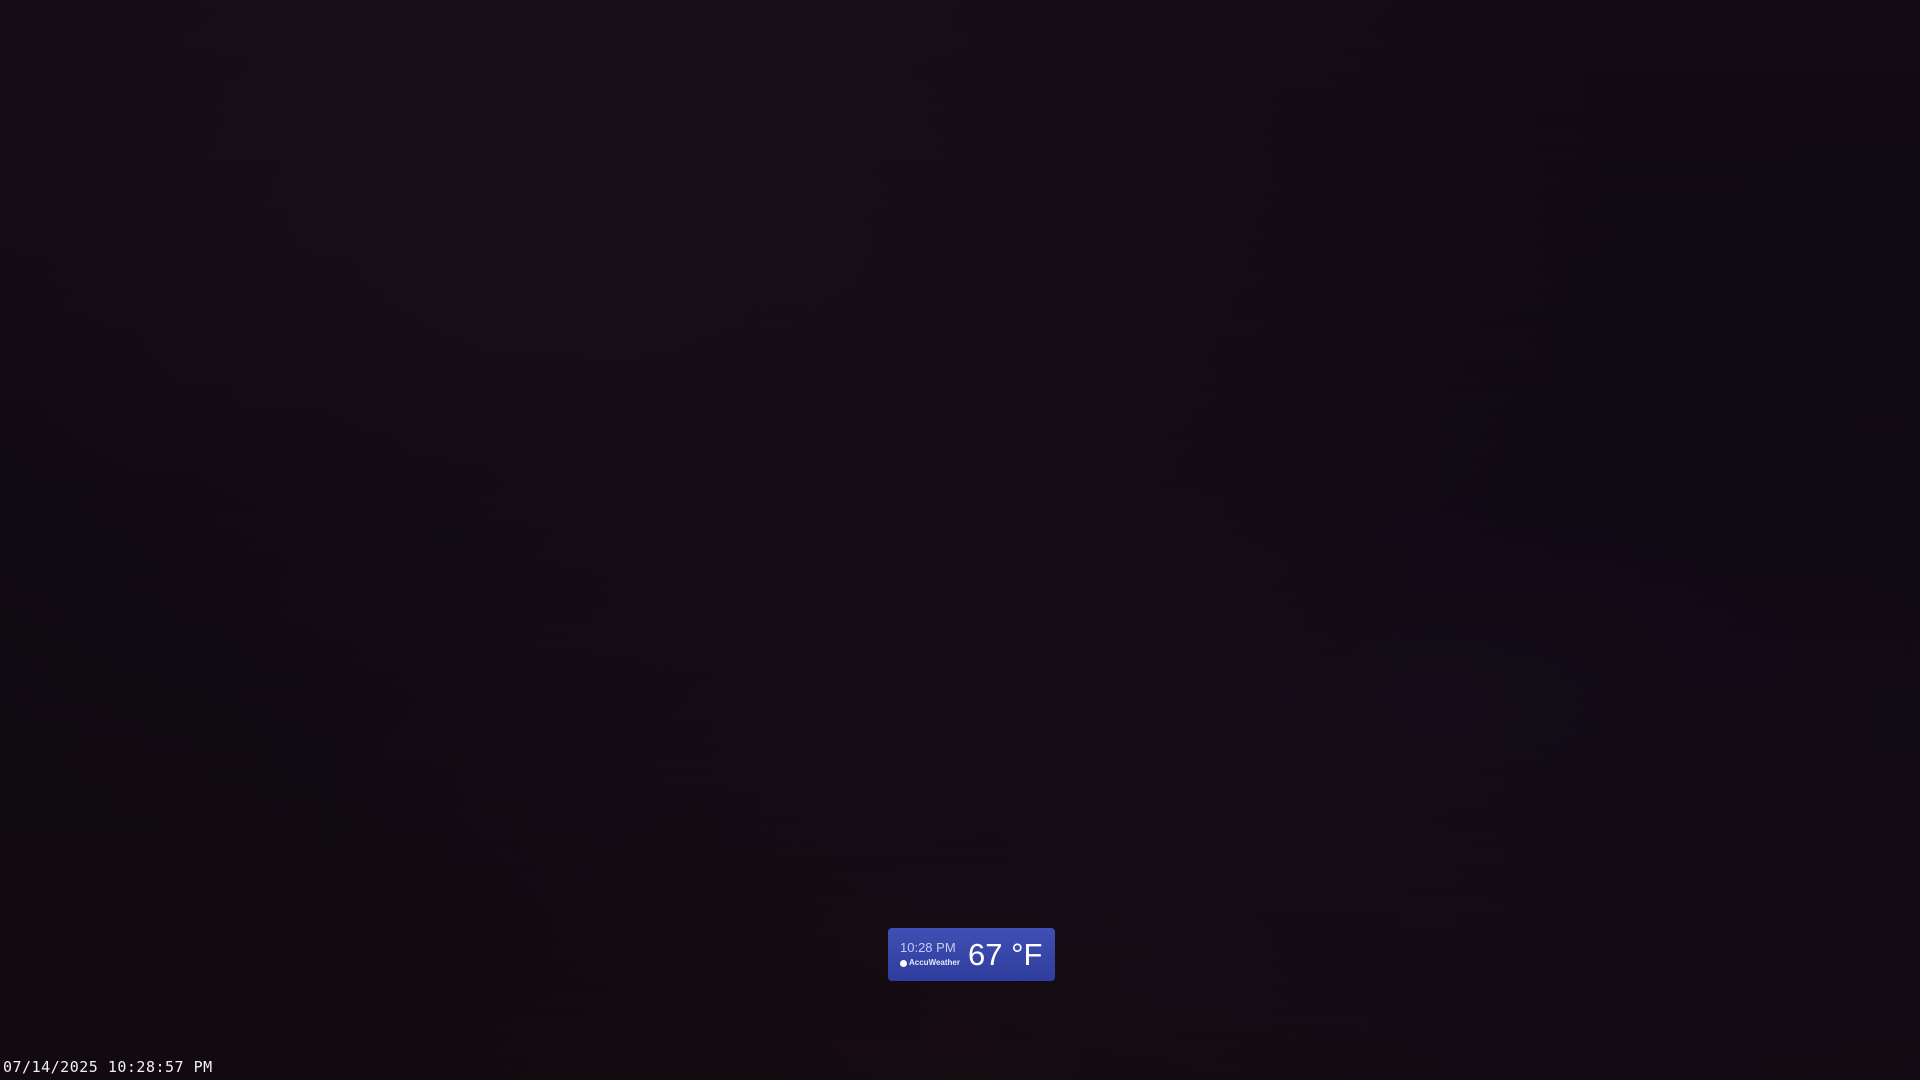  Describe the element at coordinates (1005, 954) in the screenshot. I see `weather-temperature: 67 °F` at that location.